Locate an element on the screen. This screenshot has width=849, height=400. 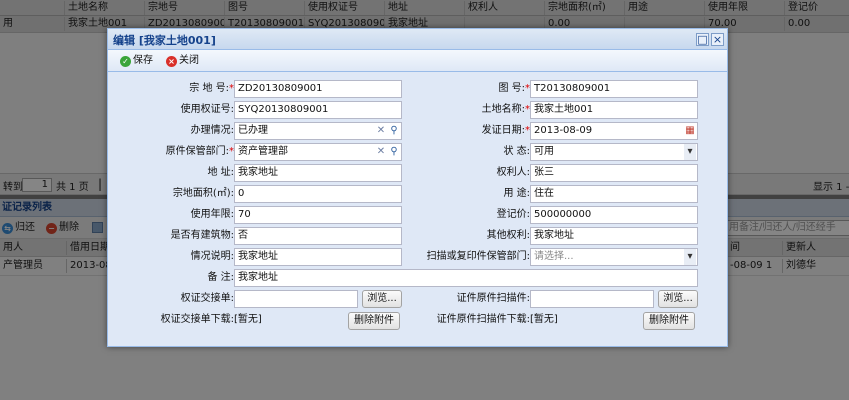
close-icon: × is located at coordinates (717, 39).